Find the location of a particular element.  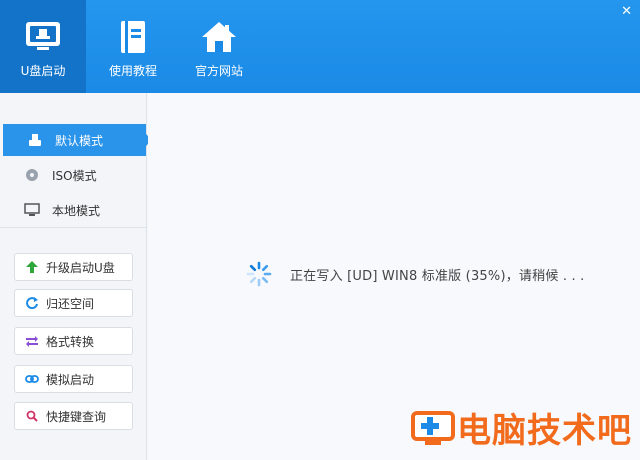

link-icon is located at coordinates (32, 379).